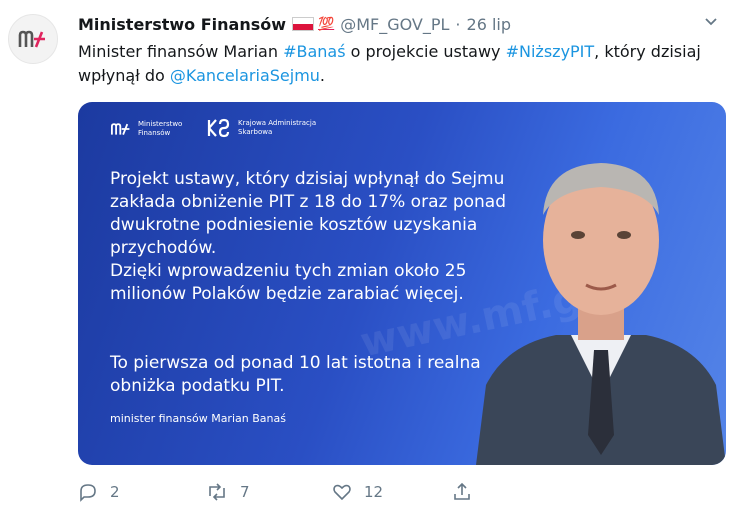 The width and height of the screenshot is (738, 520). What do you see at coordinates (425, 51) in the screenshot?
I see `text-segment: o projekcie ustawy` at bounding box center [425, 51].